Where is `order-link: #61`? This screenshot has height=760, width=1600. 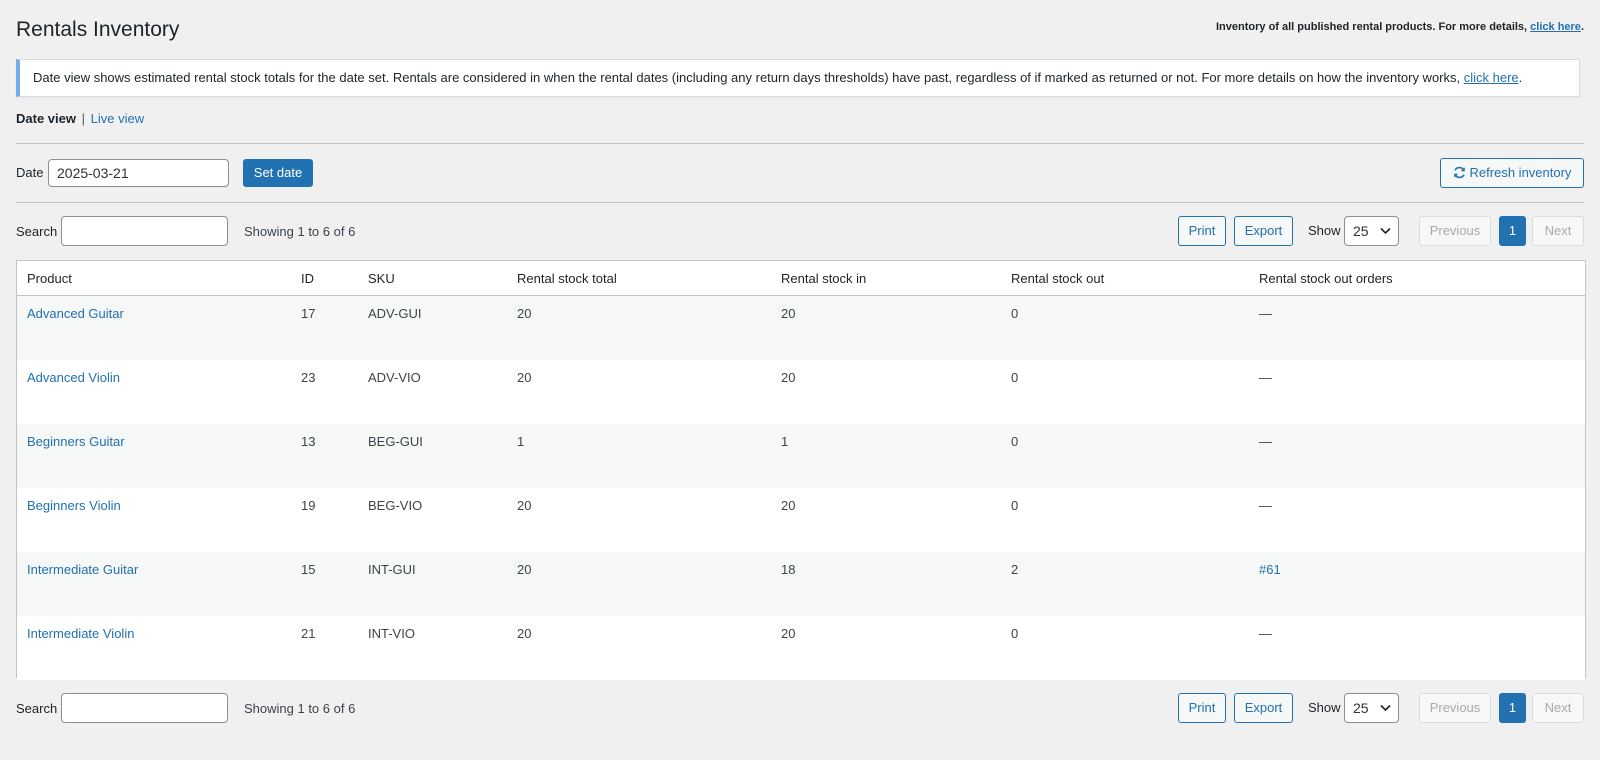
order-link: #61 is located at coordinates (1270, 569).